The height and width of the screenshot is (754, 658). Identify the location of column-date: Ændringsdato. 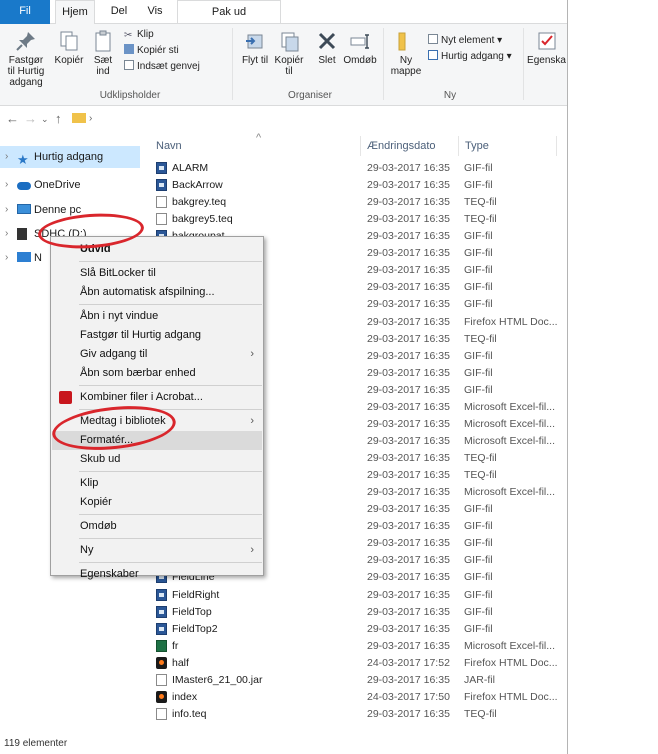
(401, 146).